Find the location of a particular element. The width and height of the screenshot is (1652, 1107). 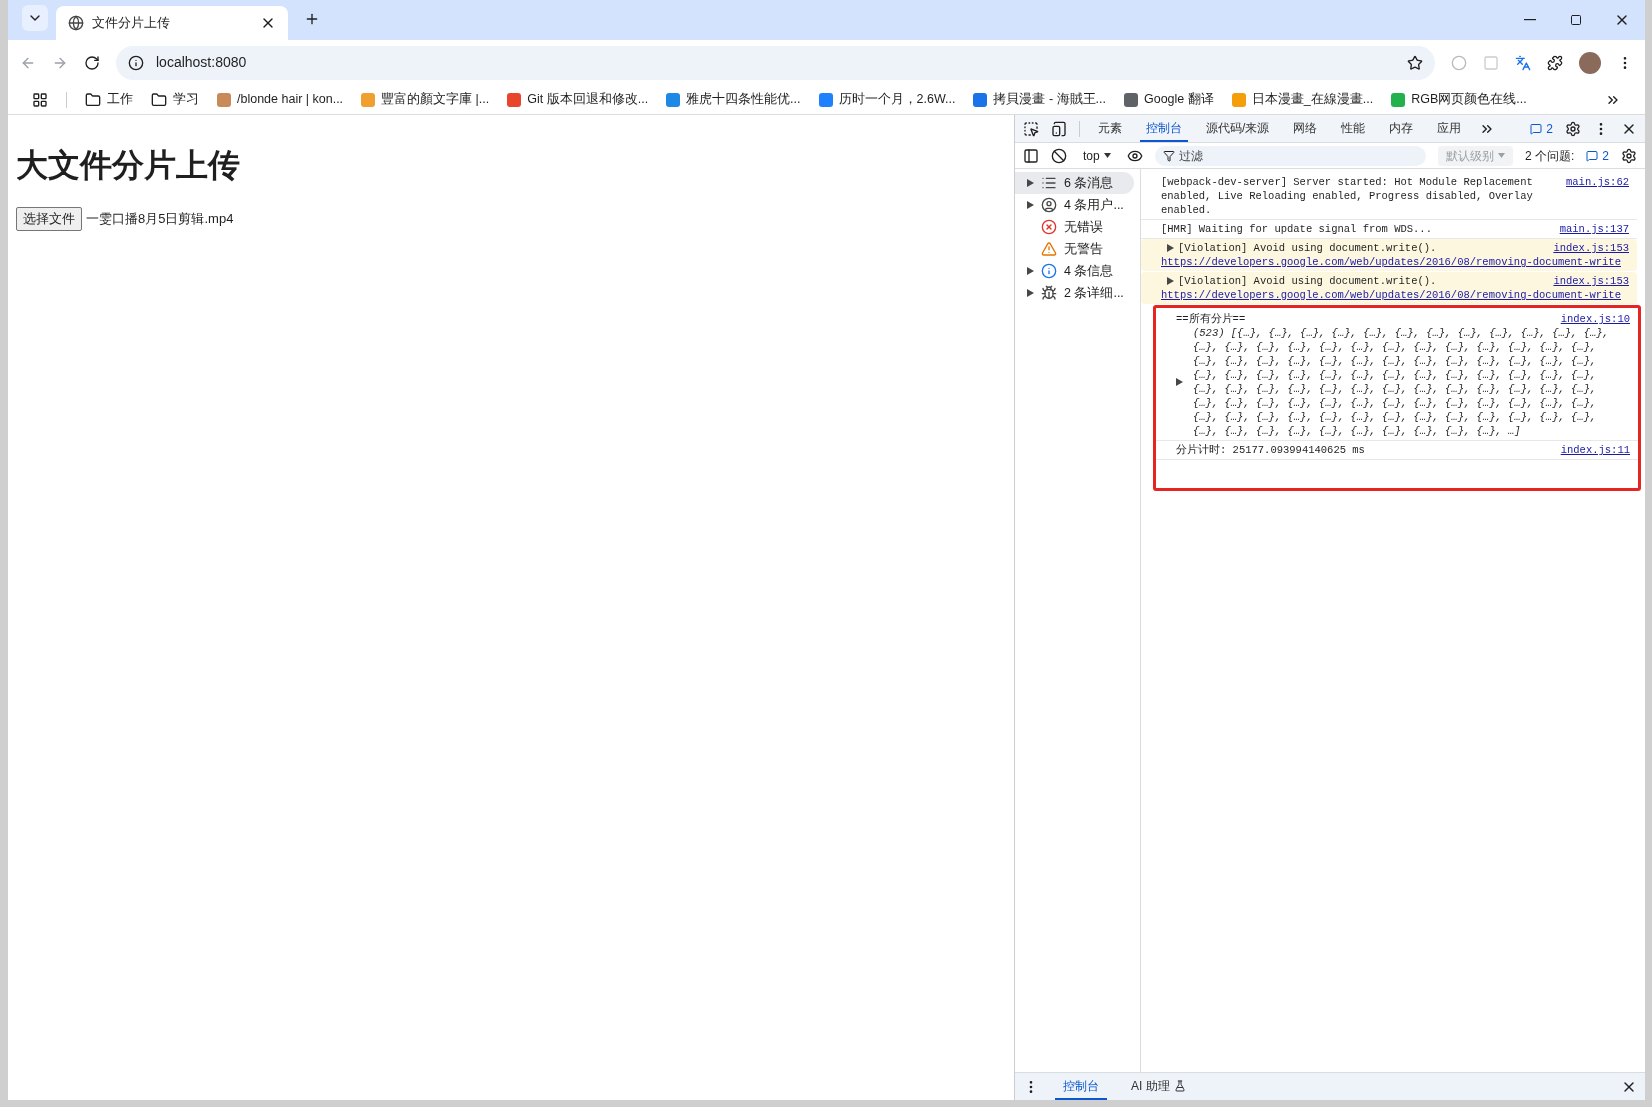

url-text: localhost:8080 is located at coordinates (202, 62).